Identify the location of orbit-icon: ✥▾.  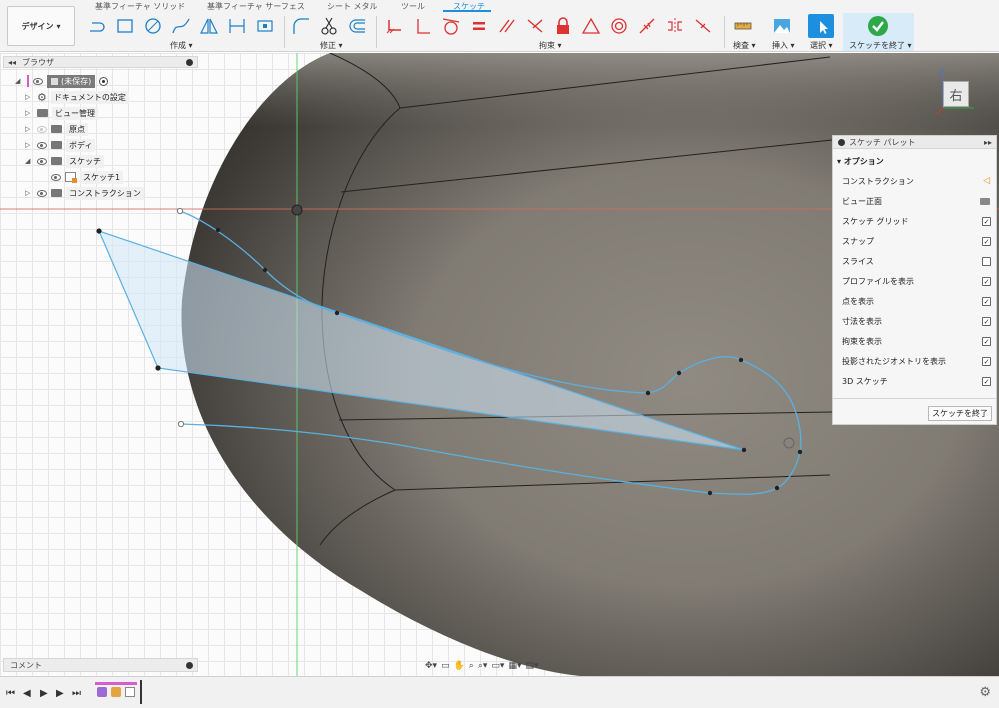
(431, 666).